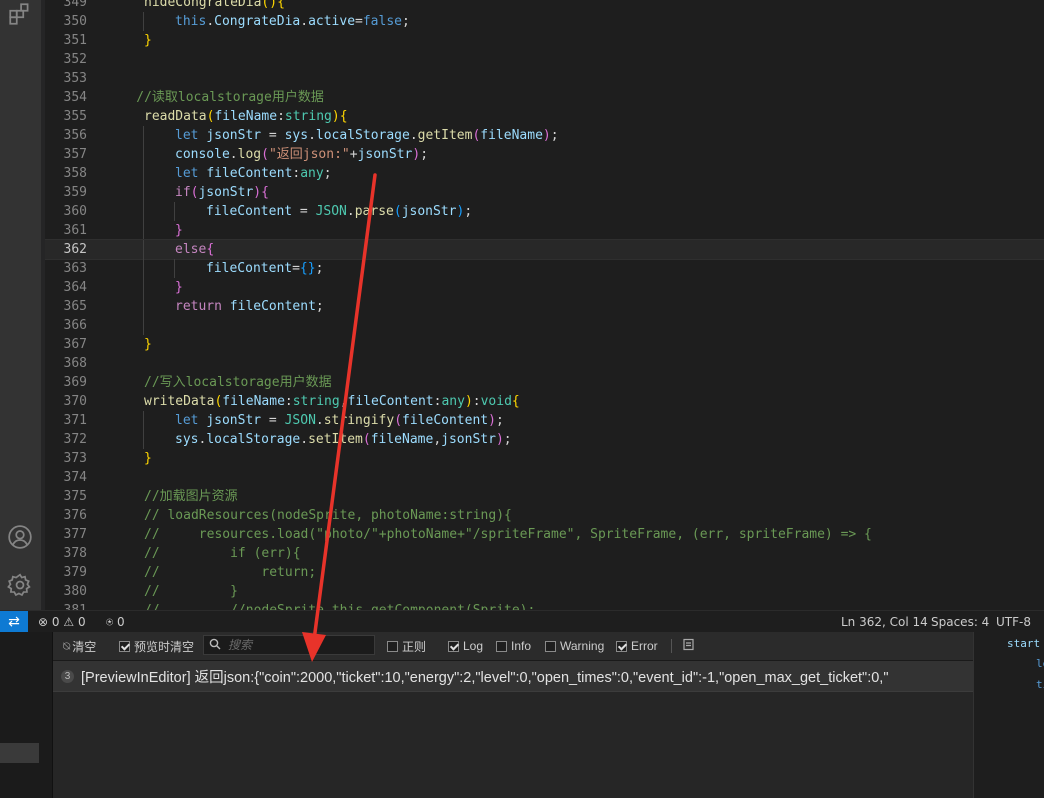 The height and width of the screenshot is (798, 1044). I want to click on code-line: 379 // return;, so click(544, 572).